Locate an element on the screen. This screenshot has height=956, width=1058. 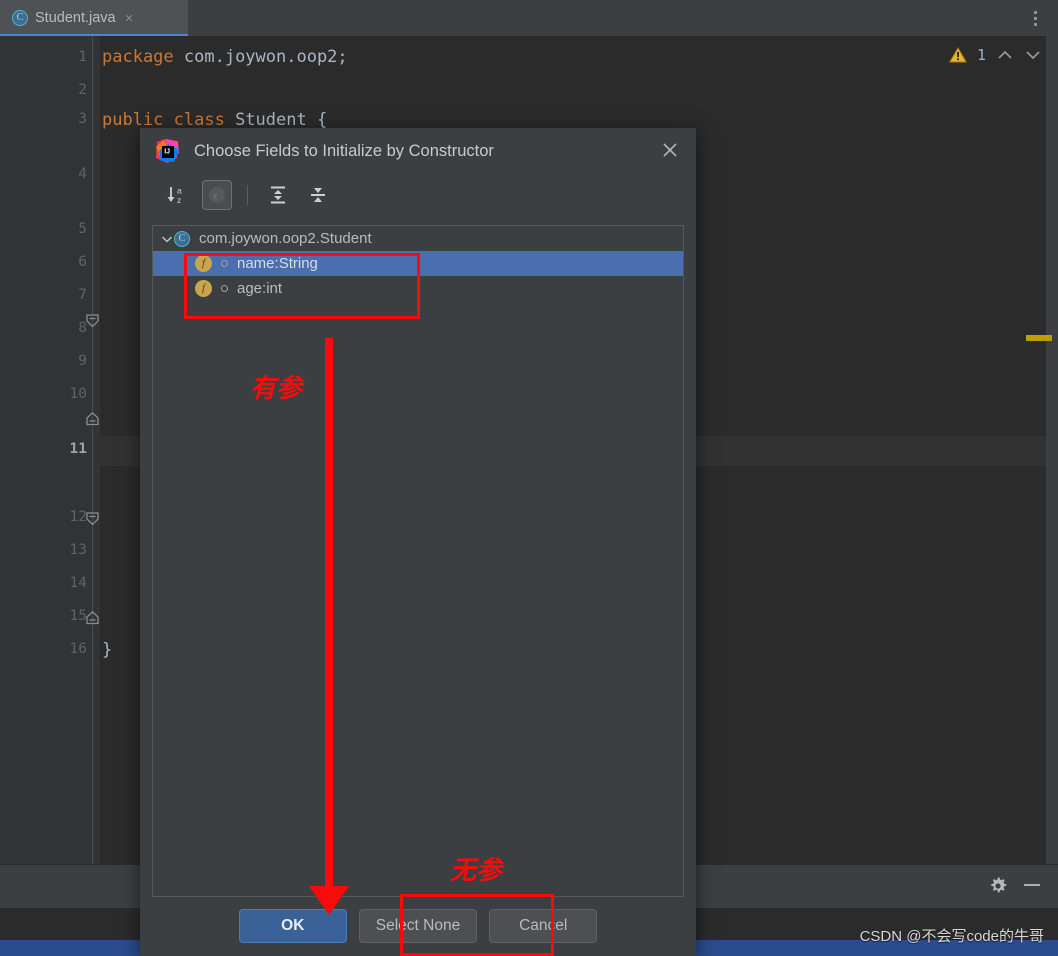
code-line-1: package com.joywon.oop2; is located at coordinates (225, 57).